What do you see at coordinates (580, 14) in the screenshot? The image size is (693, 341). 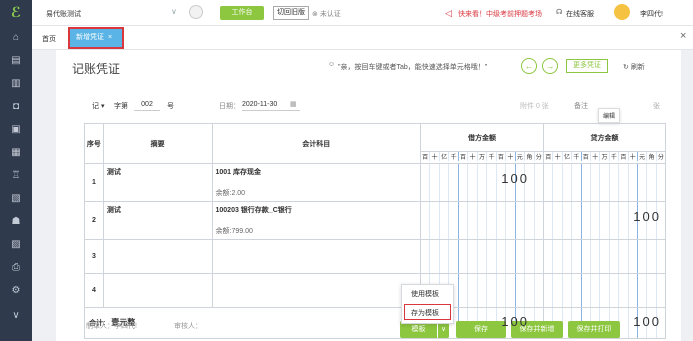 I see `online-service-link: 在线客服` at bounding box center [580, 14].